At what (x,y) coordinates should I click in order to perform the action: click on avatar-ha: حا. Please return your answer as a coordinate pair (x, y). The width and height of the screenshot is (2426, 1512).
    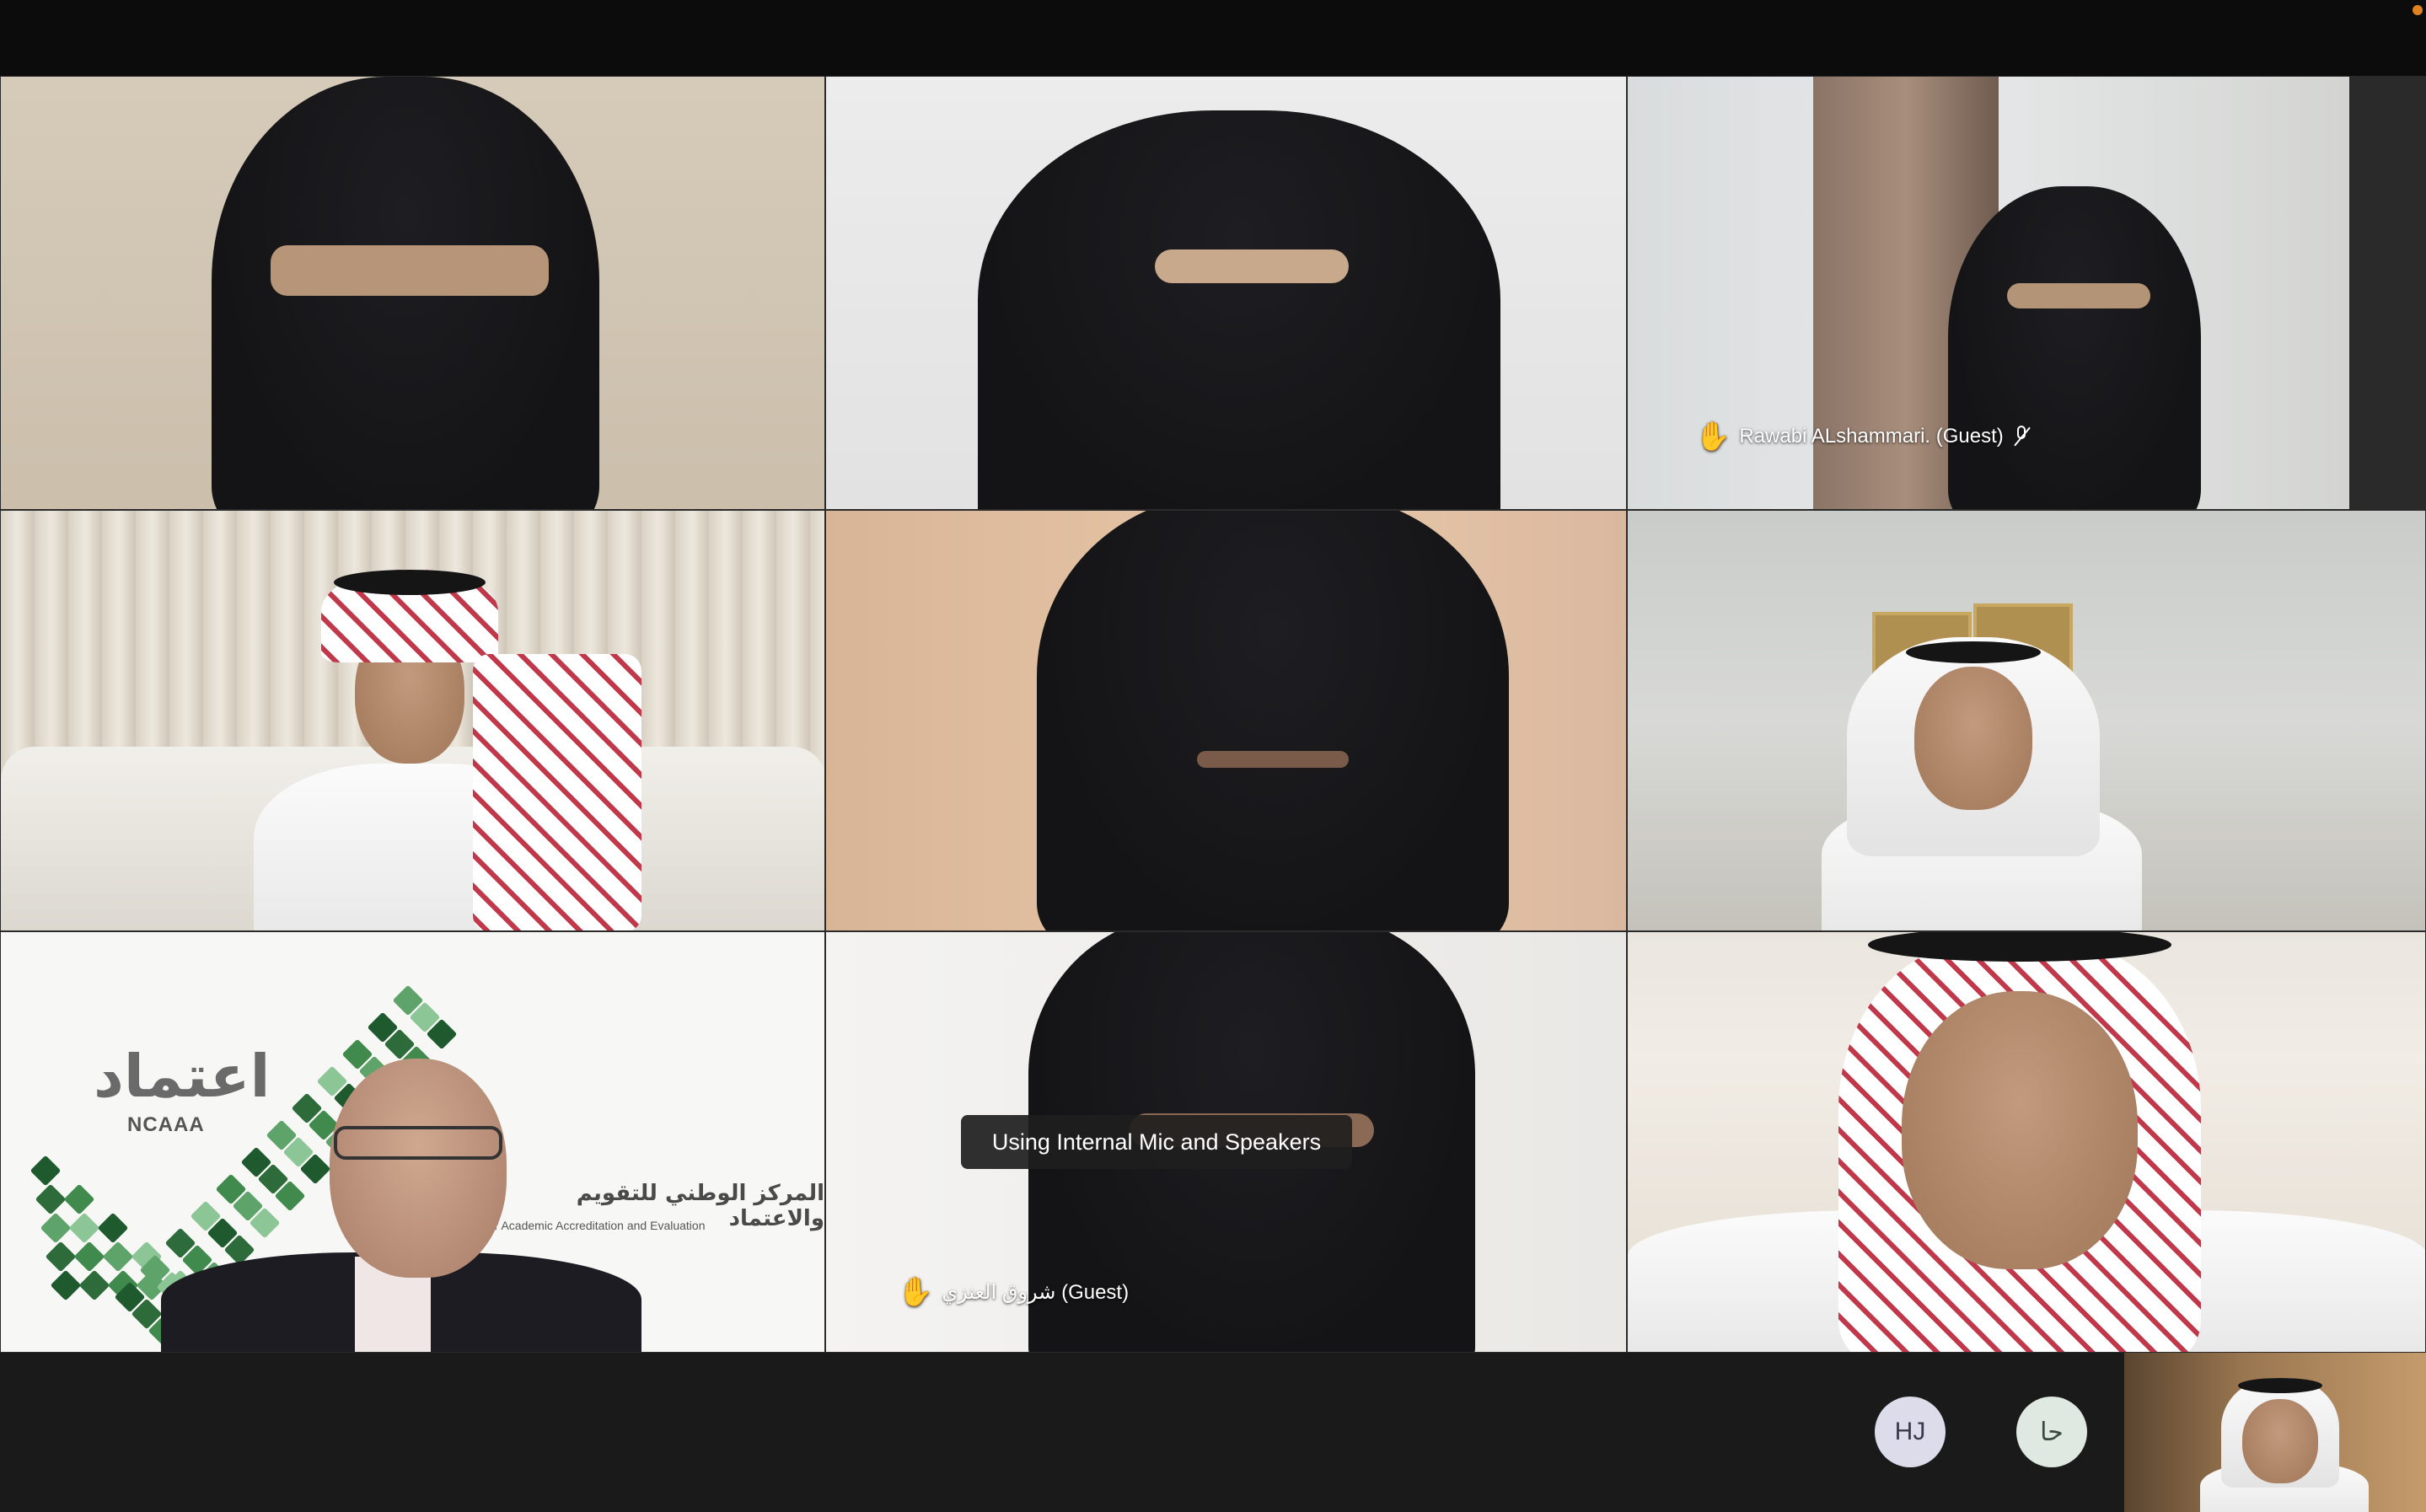
    Looking at the image, I should click on (2051, 1432).